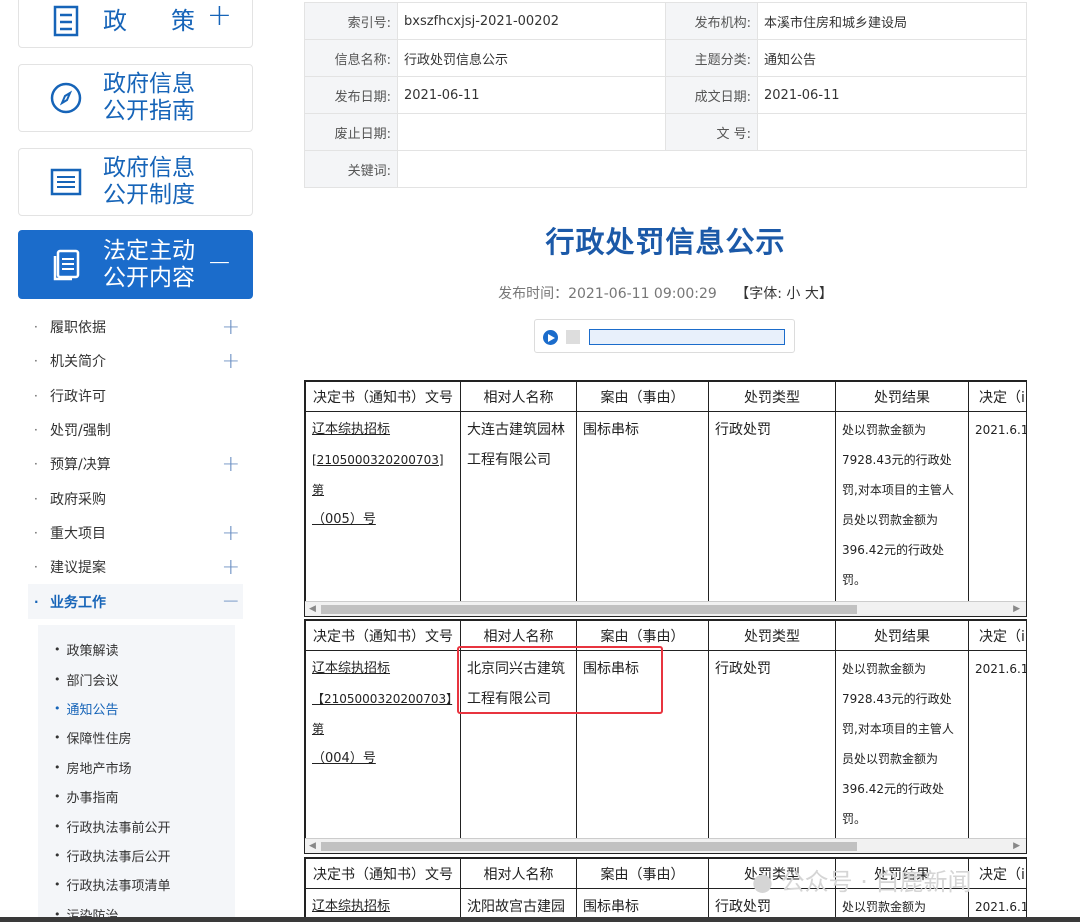 This screenshot has width=1080, height=922. Describe the element at coordinates (892, 21) in the screenshot. I see `meta-value: 本溪市住房和城乡建设局` at that location.